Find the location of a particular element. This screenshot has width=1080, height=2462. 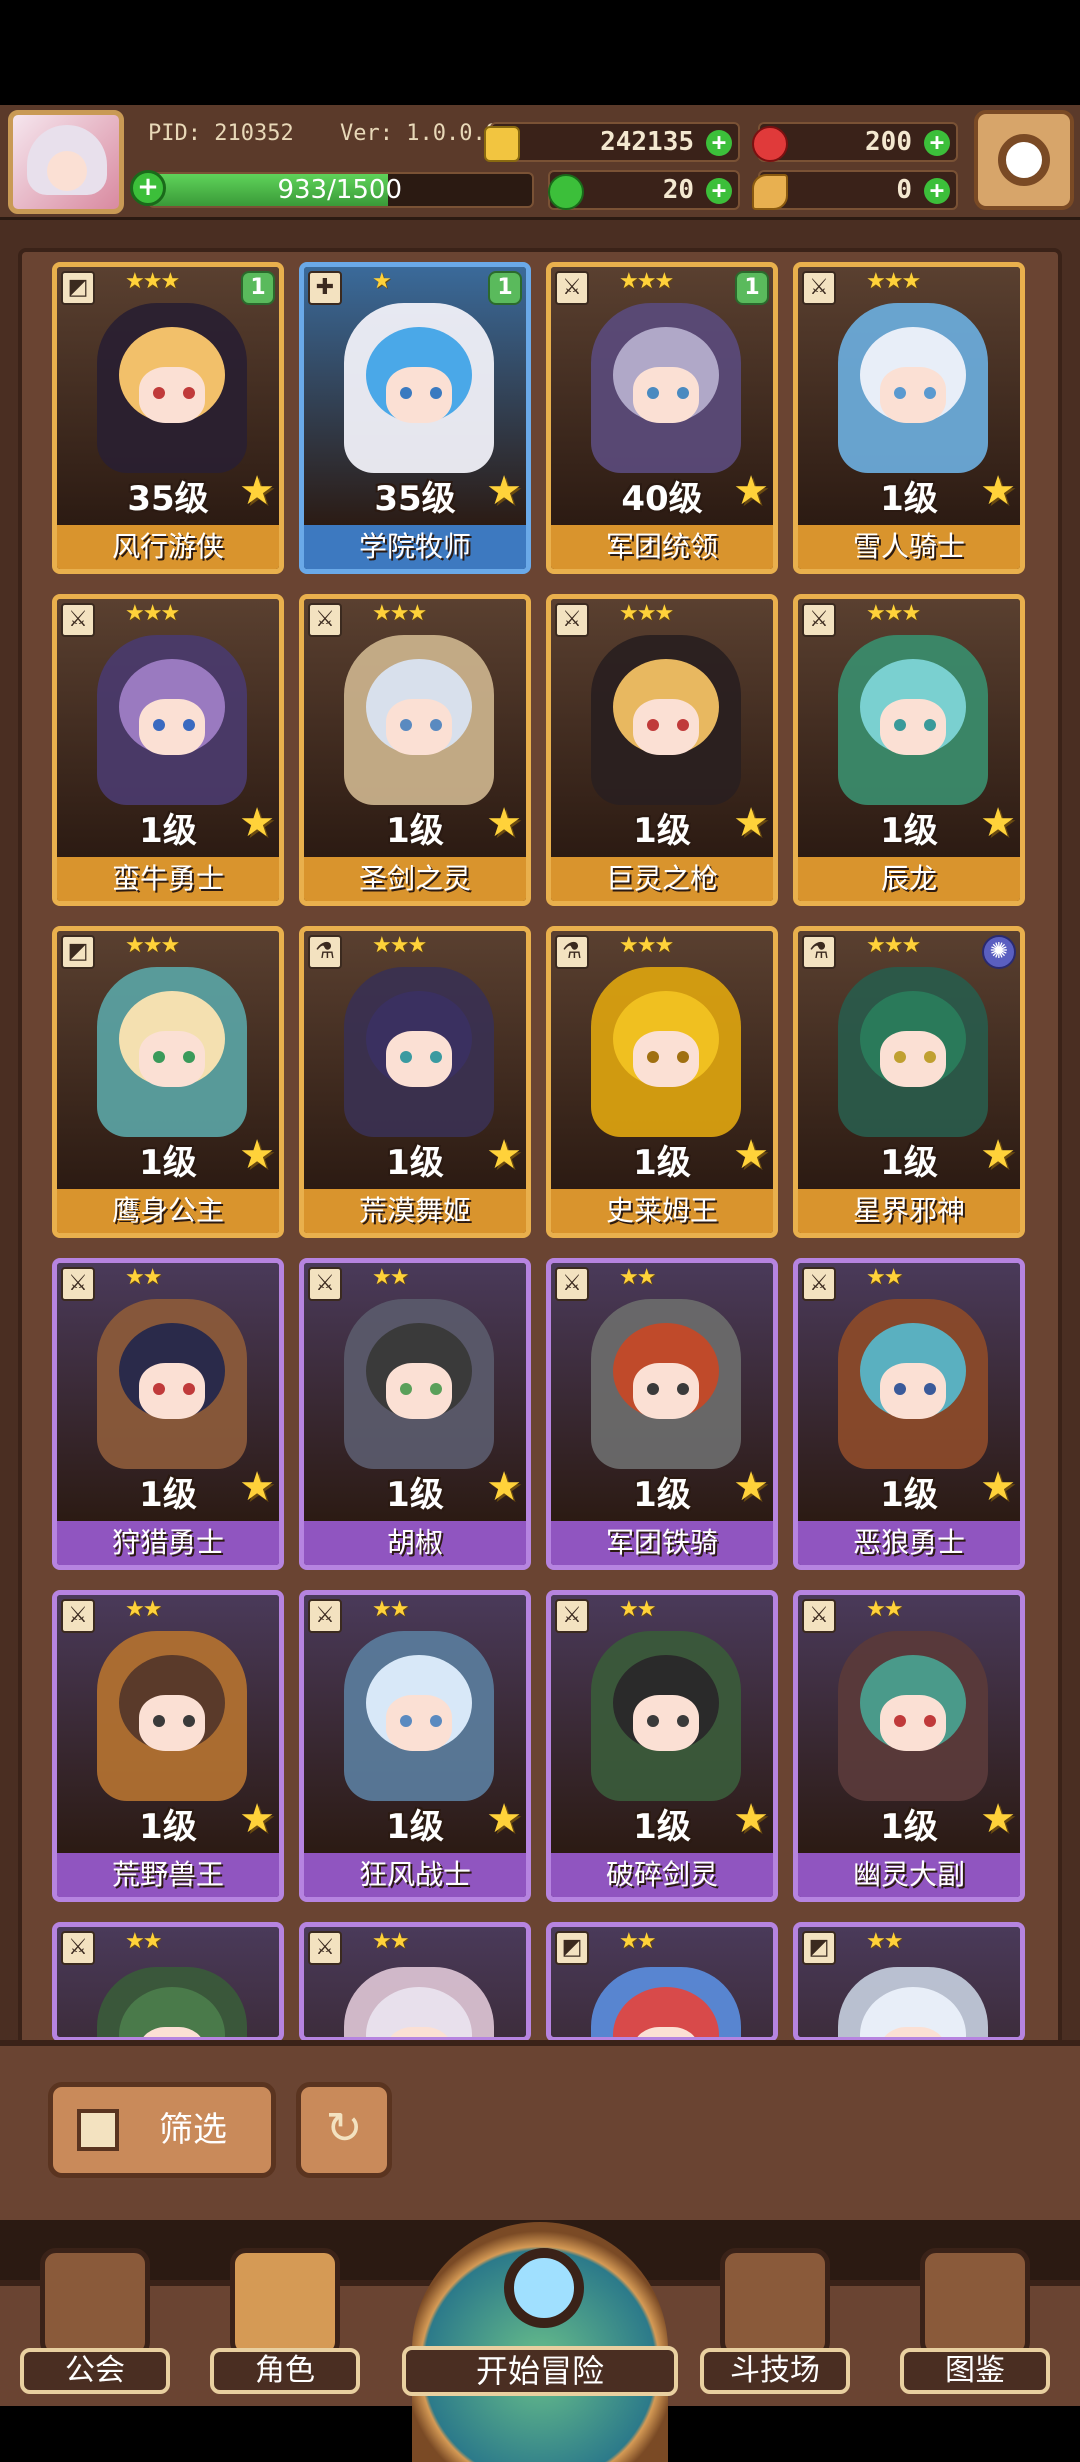

gear-icon is located at coordinates (1024, 160).